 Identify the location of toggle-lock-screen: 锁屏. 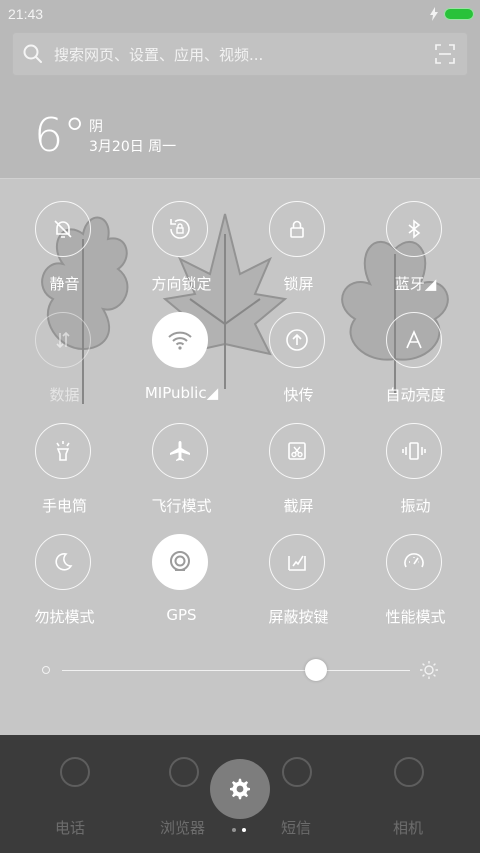
(298, 256).